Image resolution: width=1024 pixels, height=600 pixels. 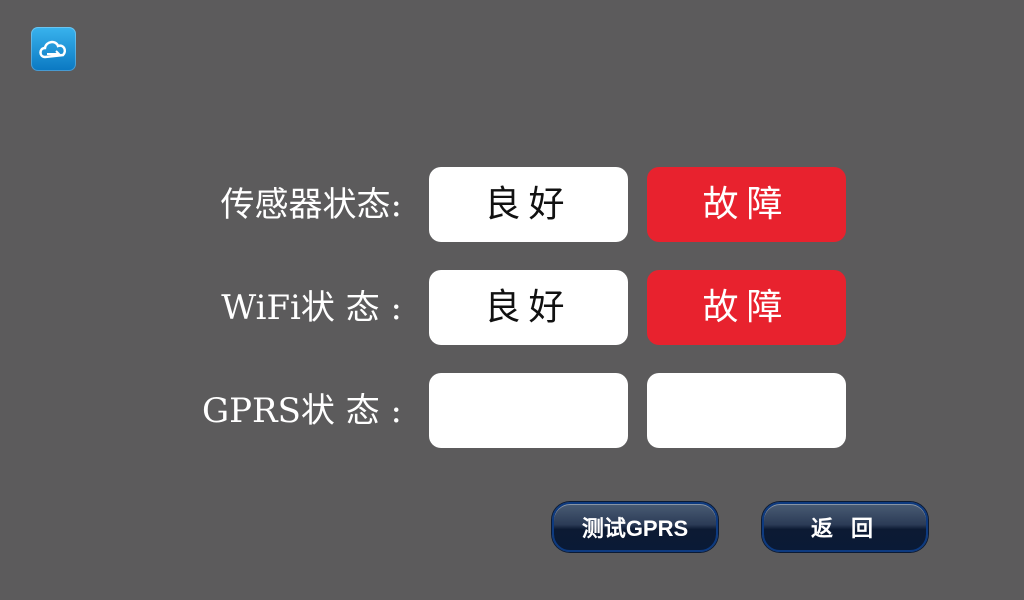 I want to click on cloud-sync-icon, so click(x=53, y=49).